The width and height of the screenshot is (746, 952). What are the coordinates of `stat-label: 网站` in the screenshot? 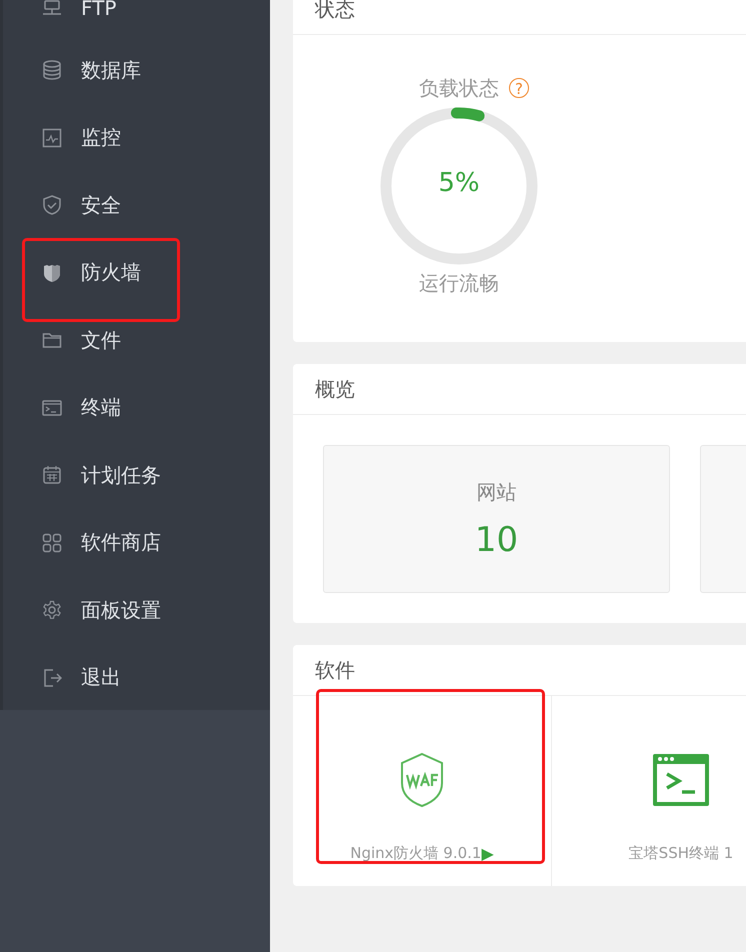 It's located at (496, 492).